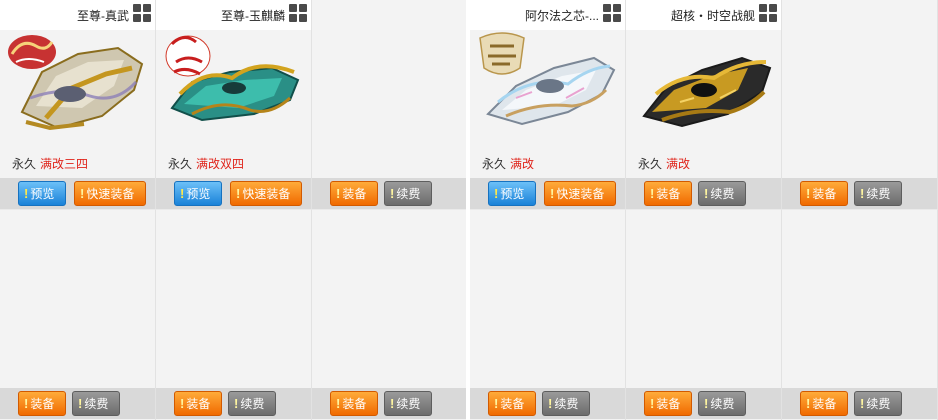 The image size is (938, 420). What do you see at coordinates (206, 163) in the screenshot?
I see `car-status: 永久 满改双四` at bounding box center [206, 163].